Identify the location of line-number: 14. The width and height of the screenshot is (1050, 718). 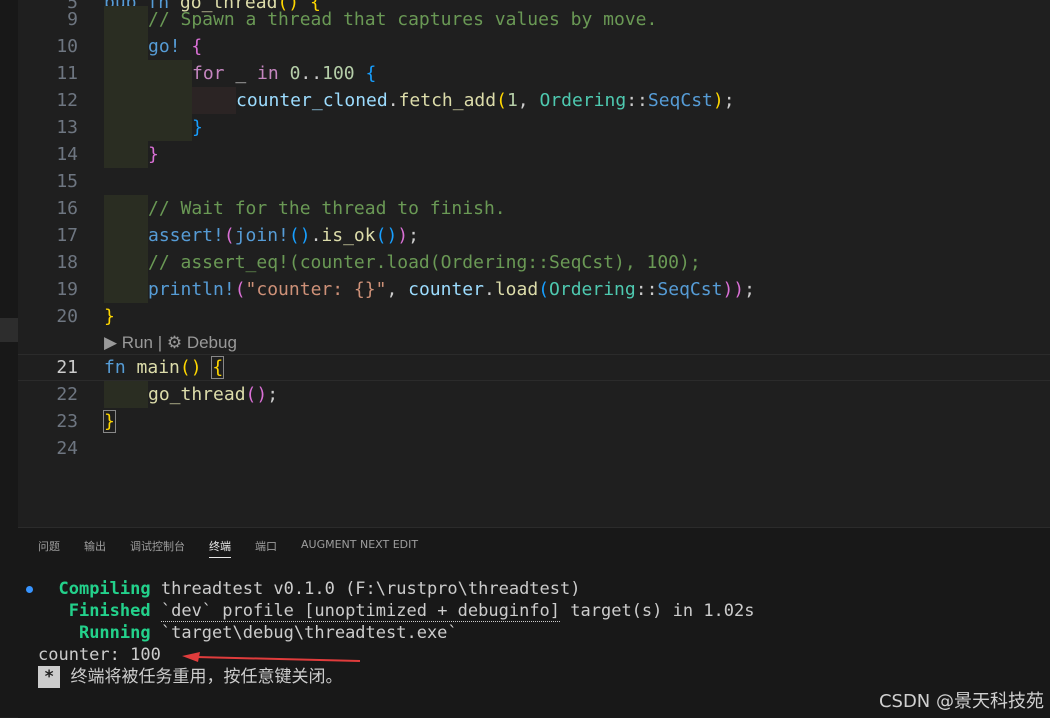
(67, 154).